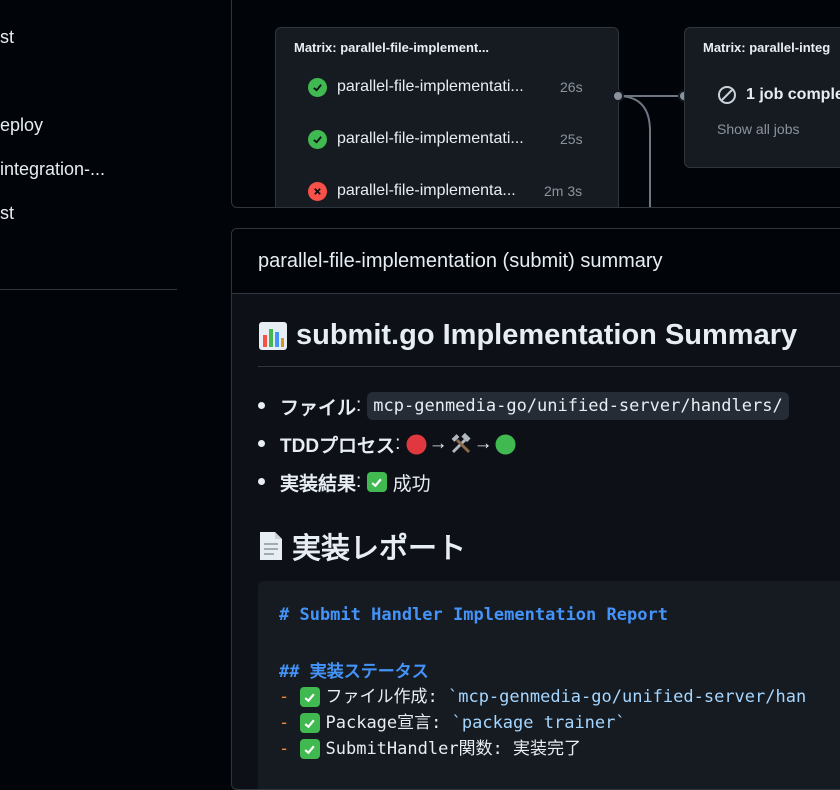 This screenshot has width=840, height=790. I want to click on job-duration: 26s, so click(571, 87).